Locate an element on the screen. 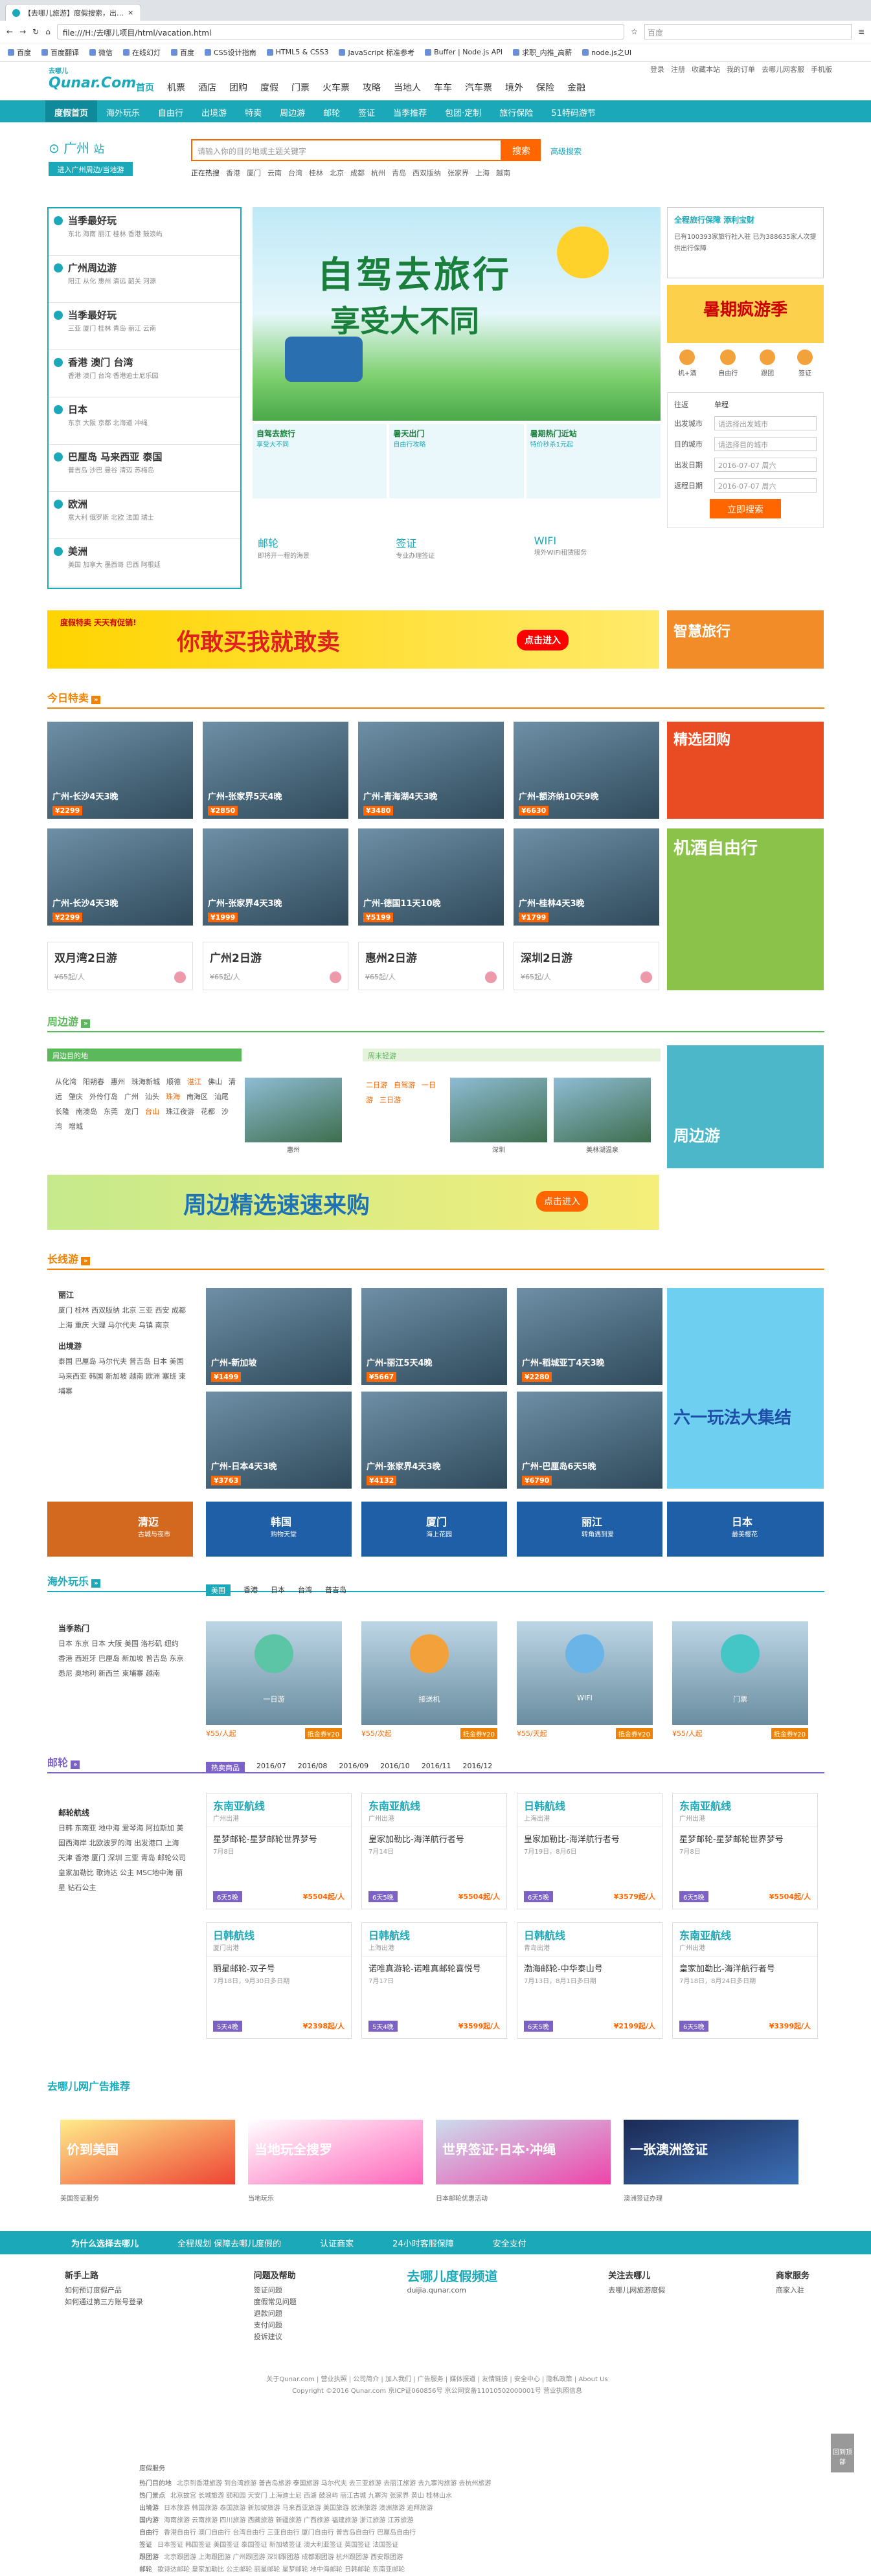  footer-col-link: duijia.qunar.com is located at coordinates (452, 2290).